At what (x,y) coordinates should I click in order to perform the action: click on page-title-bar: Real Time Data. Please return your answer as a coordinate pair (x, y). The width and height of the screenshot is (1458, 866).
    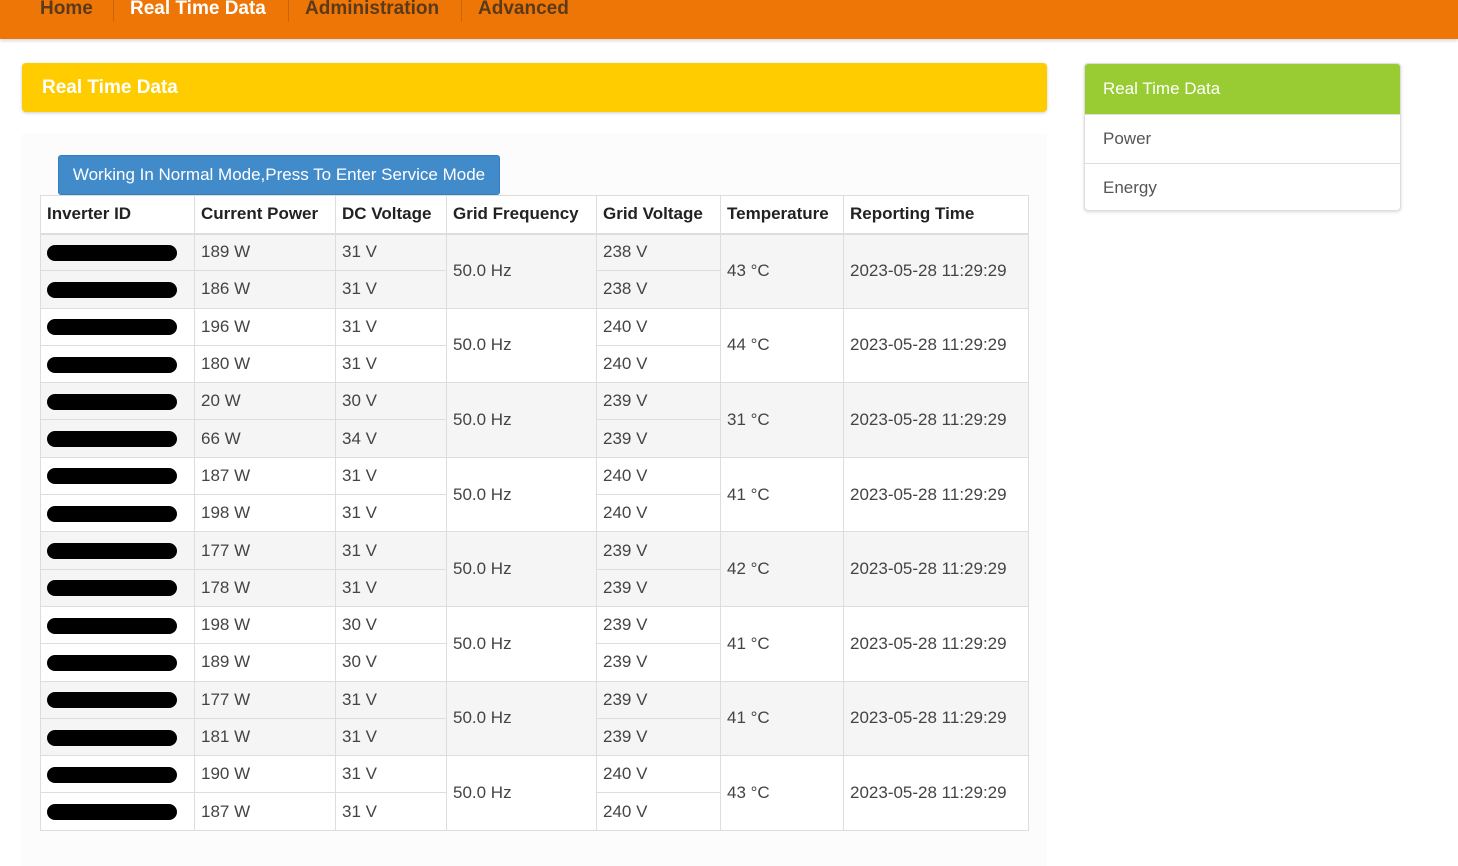
    Looking at the image, I should click on (534, 87).